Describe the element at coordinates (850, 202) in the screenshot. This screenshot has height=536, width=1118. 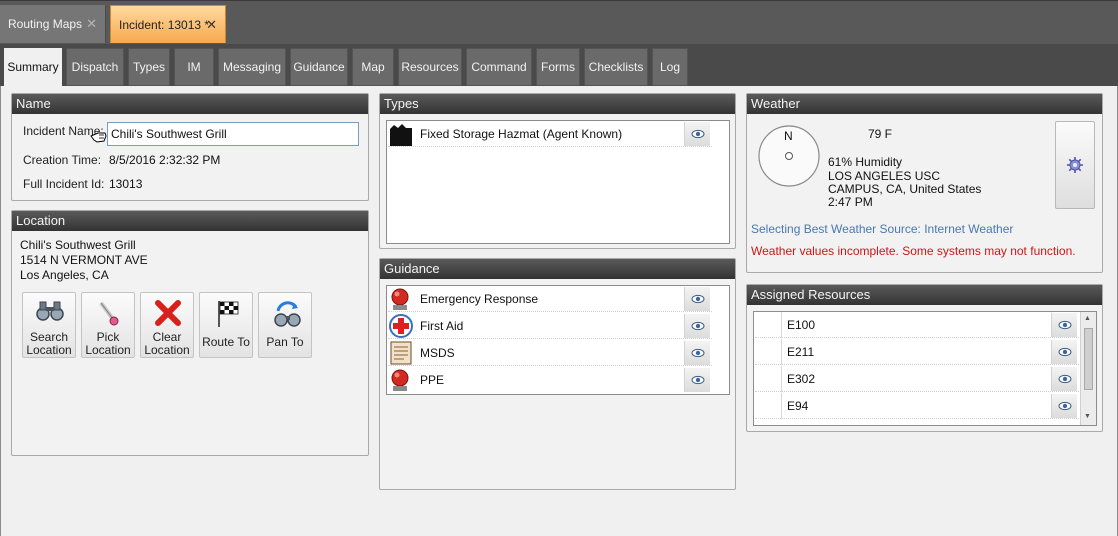
I see `weather-time: 2:47 PM` at that location.